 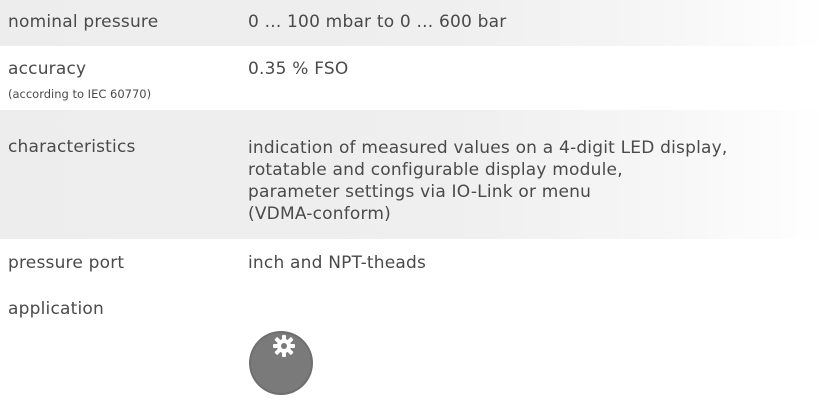 What do you see at coordinates (298, 69) in the screenshot?
I see `spec-value-accuracy: 0.35 % FSO` at bounding box center [298, 69].